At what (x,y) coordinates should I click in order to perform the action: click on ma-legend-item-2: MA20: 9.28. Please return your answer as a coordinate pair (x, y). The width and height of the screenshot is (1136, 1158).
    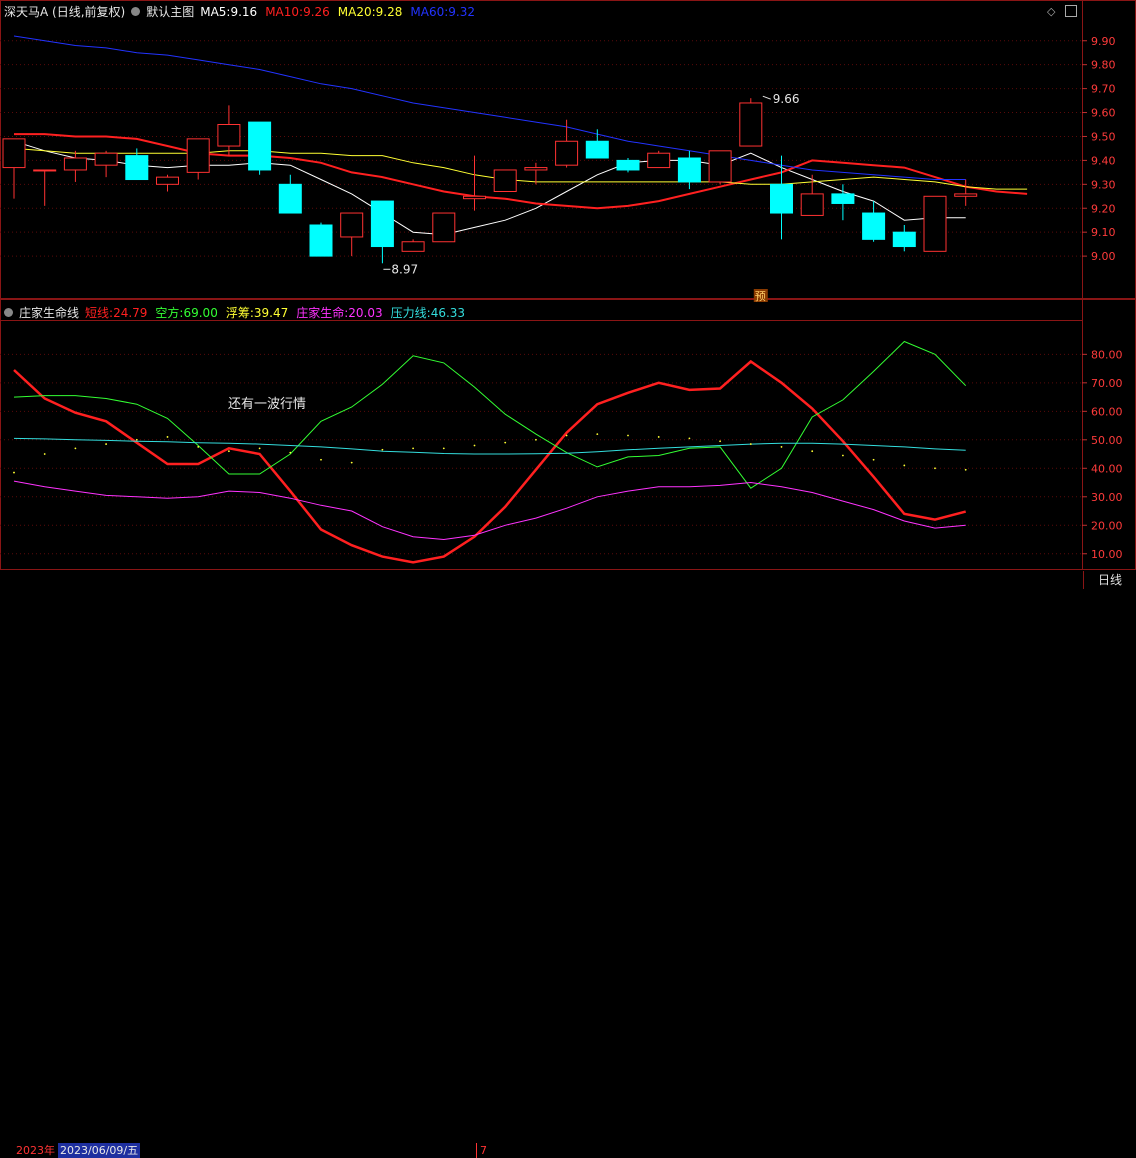
    Looking at the image, I should click on (370, 12).